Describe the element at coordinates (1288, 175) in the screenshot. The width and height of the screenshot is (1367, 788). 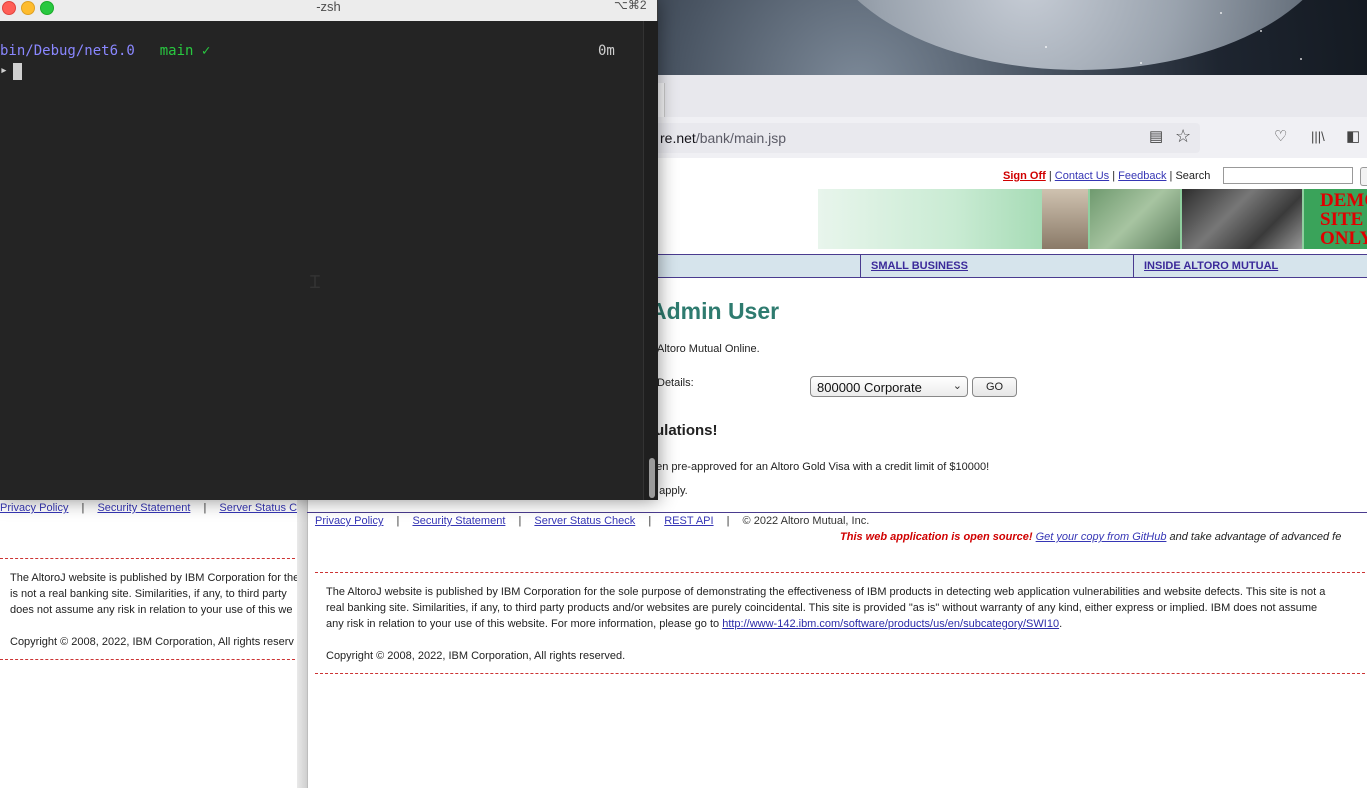
I see `search-input` at that location.